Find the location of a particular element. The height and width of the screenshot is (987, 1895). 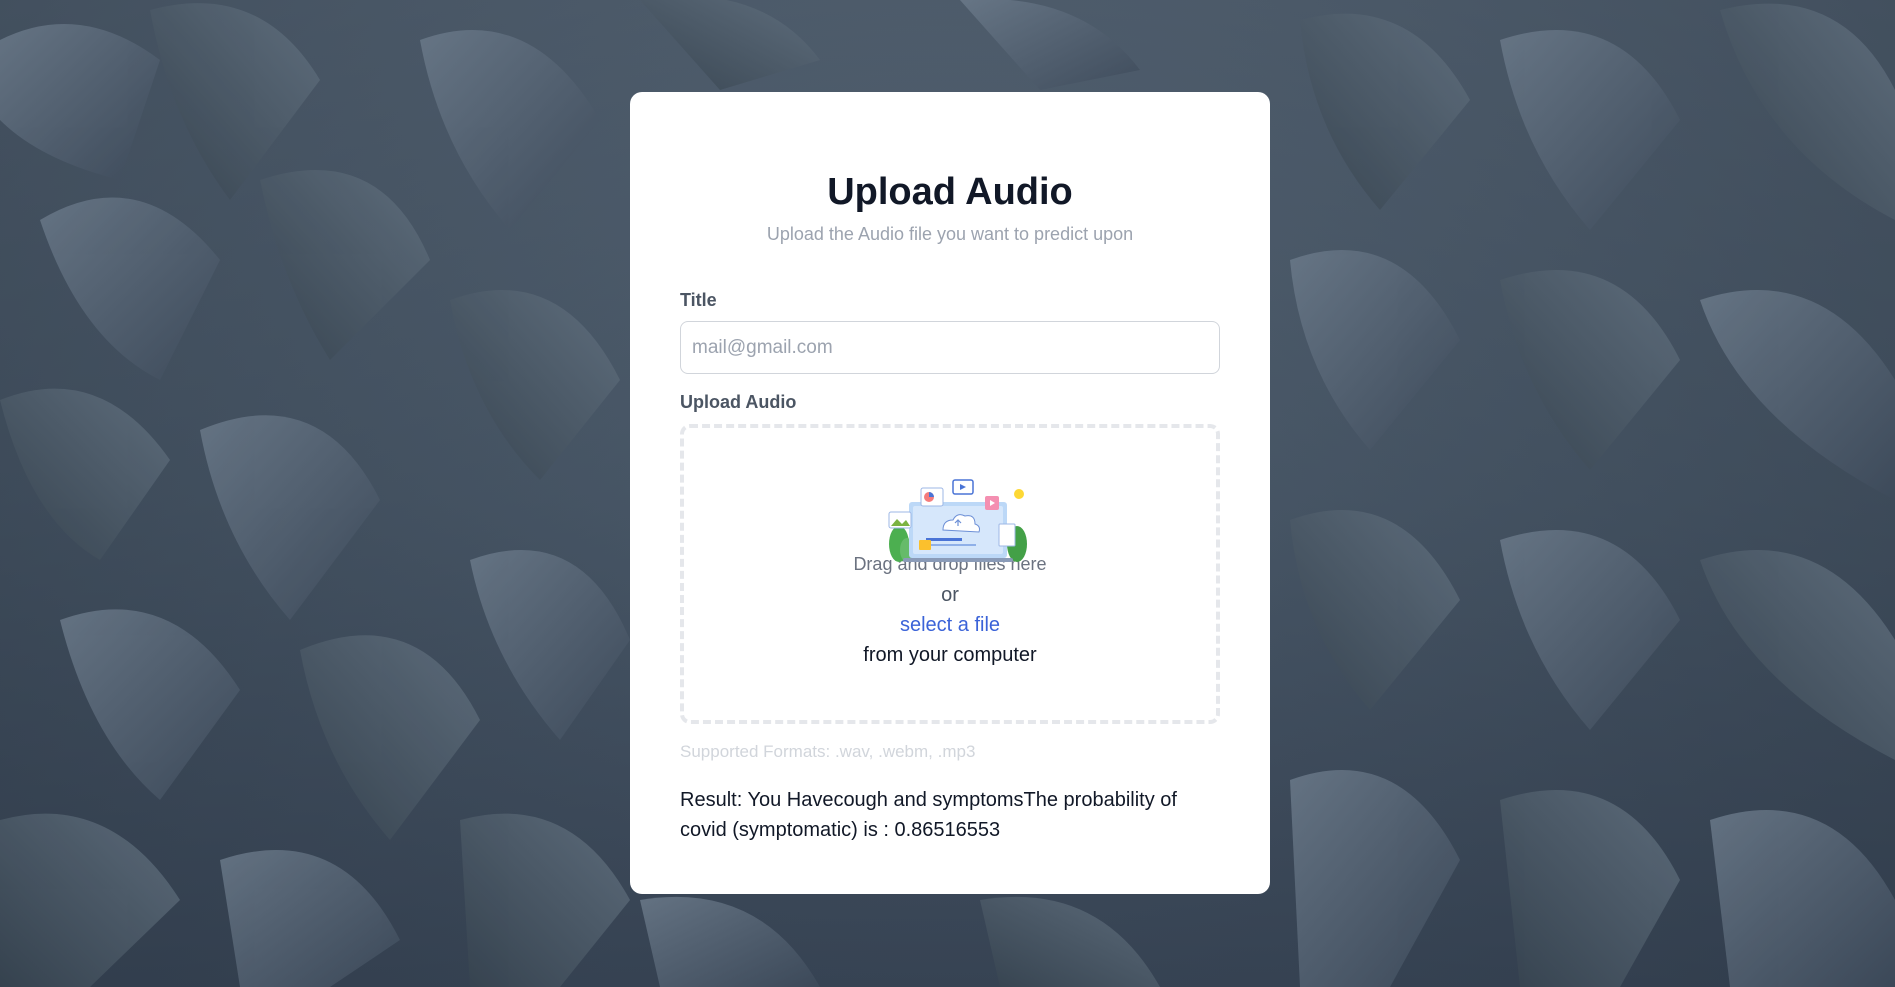

or-text: or is located at coordinates (950, 595).